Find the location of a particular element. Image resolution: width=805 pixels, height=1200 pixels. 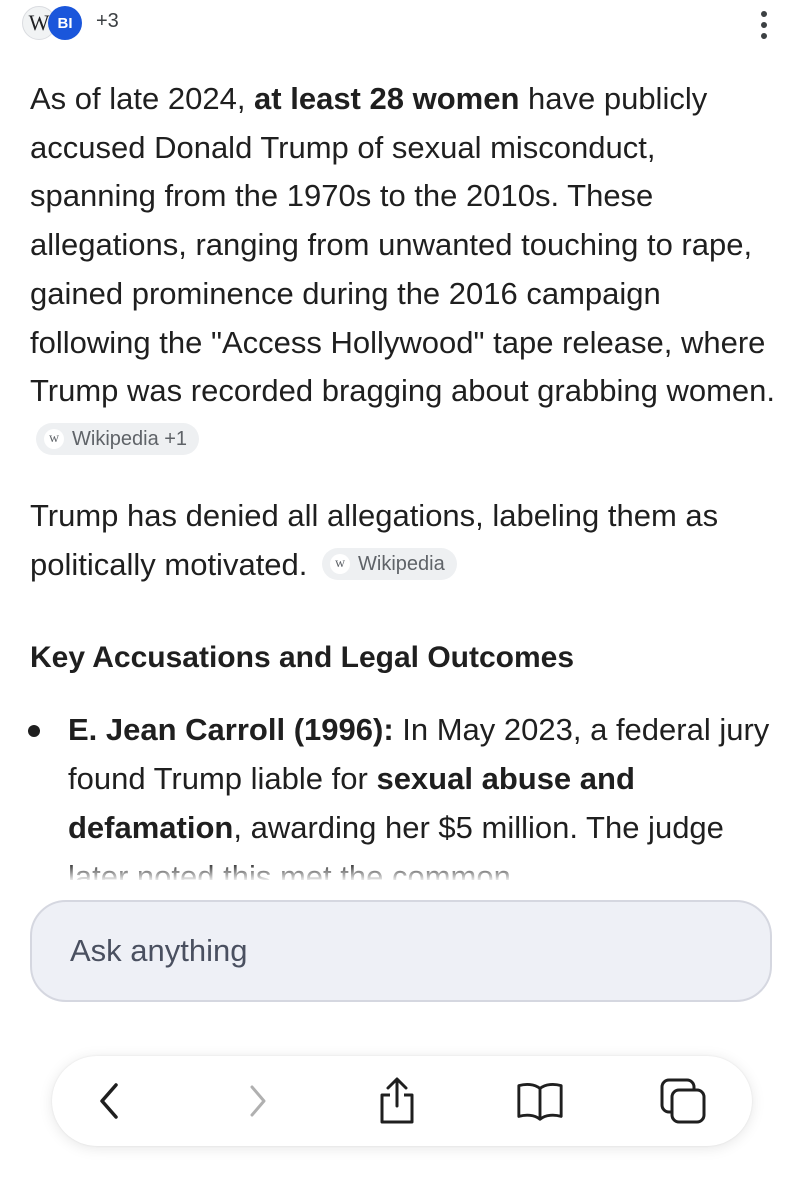

top-bar: W BI +3 is located at coordinates (402, 25).